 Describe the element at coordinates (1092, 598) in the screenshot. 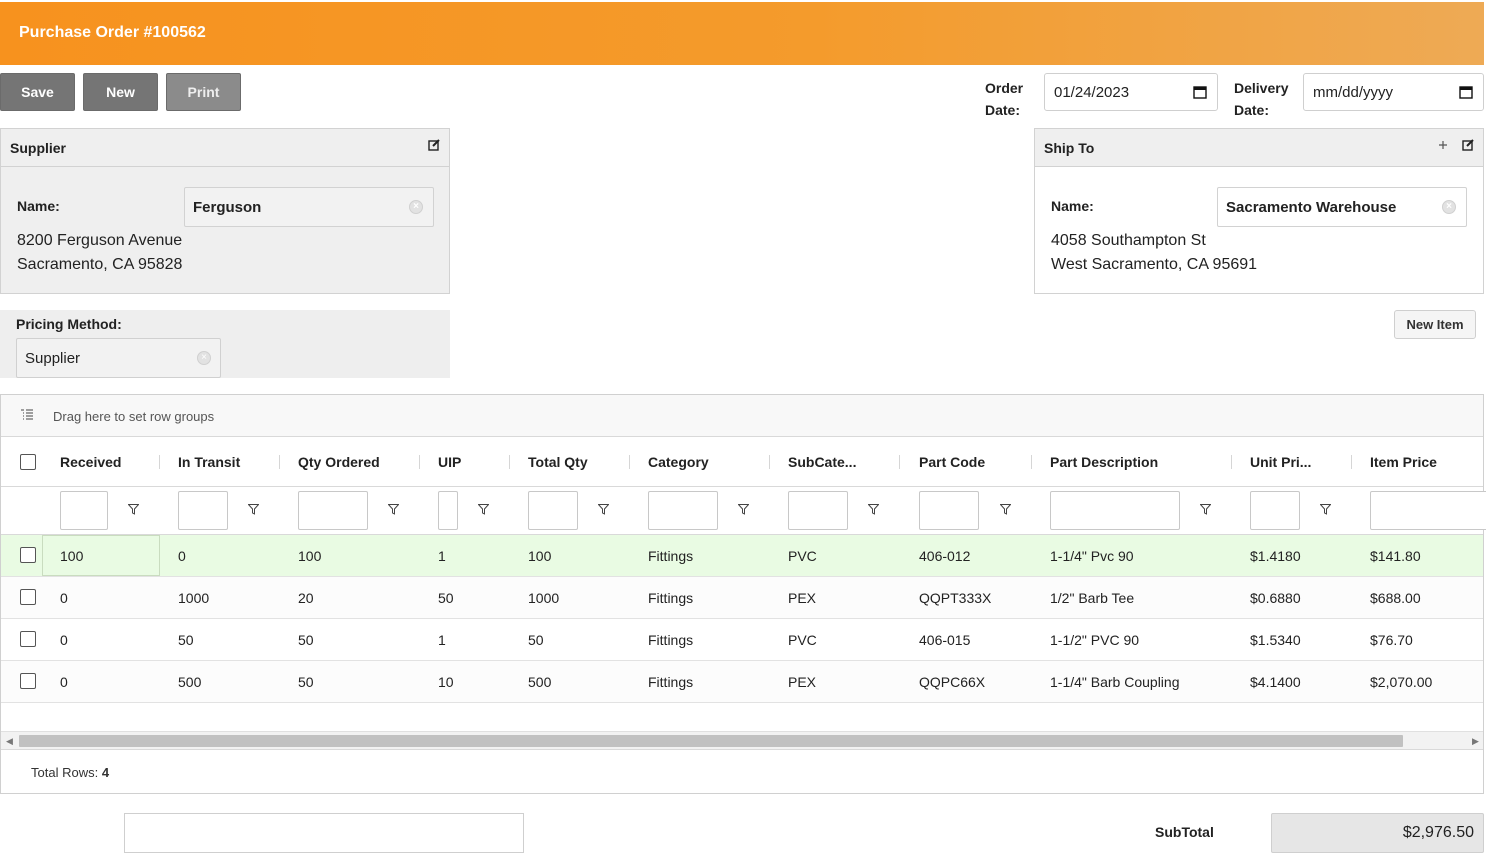

I see `cell-part-description: 1/2" Barb Tee` at that location.